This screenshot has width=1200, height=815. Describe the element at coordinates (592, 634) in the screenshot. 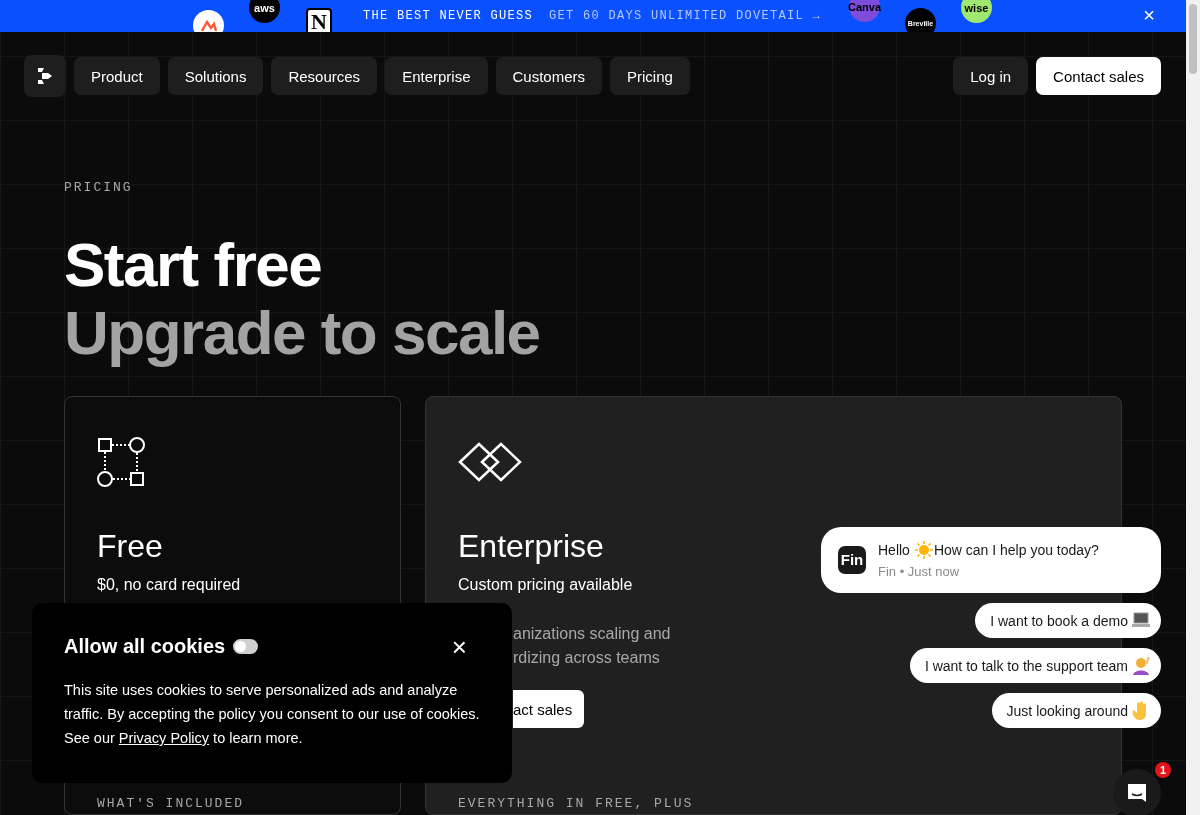

I see `plan-description: anizations scaling and` at that location.